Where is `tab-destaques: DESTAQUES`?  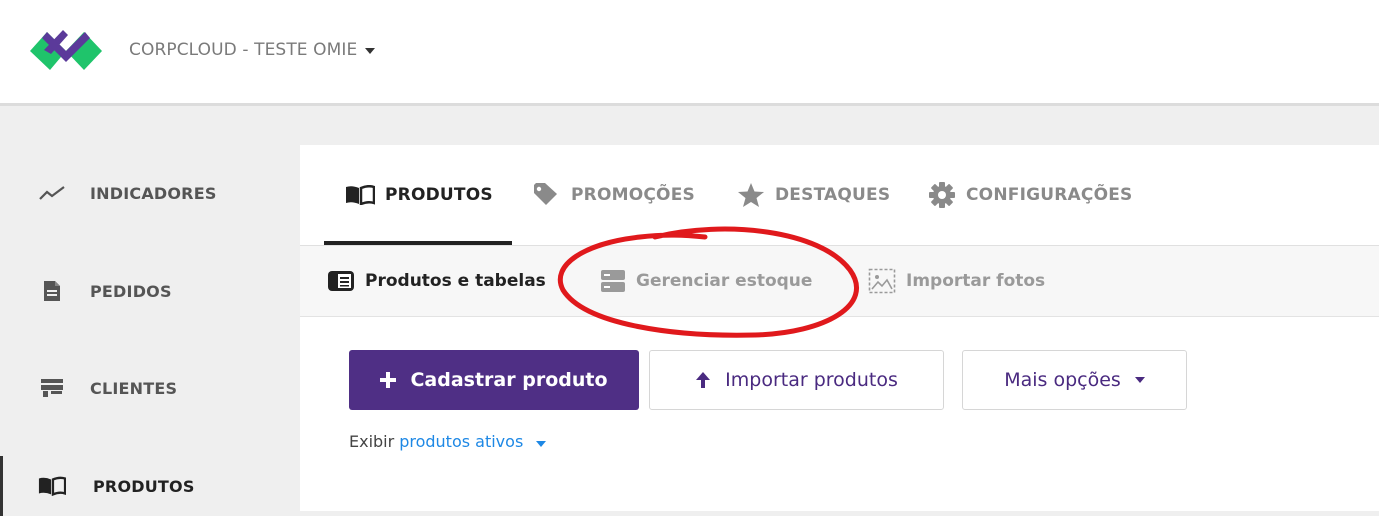
tab-destaques: DESTAQUES is located at coordinates (813, 195).